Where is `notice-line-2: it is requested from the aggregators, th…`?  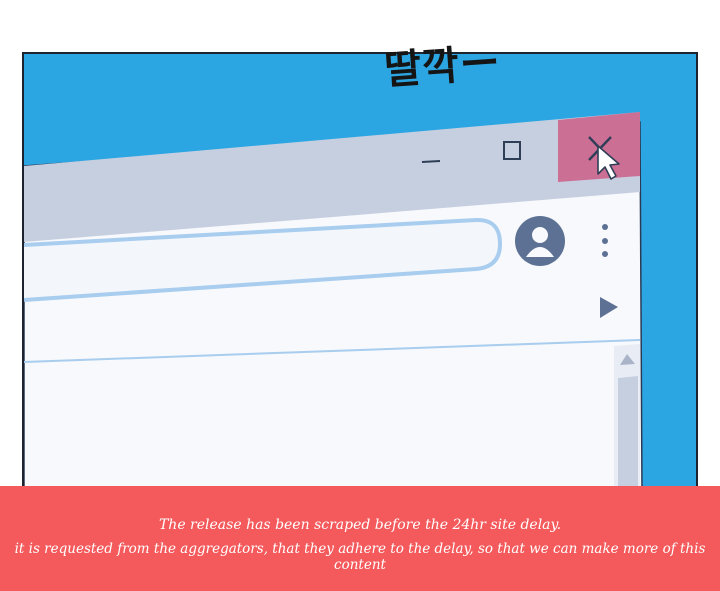 notice-line-2: it is requested from the aggregators, th… is located at coordinates (360, 557).